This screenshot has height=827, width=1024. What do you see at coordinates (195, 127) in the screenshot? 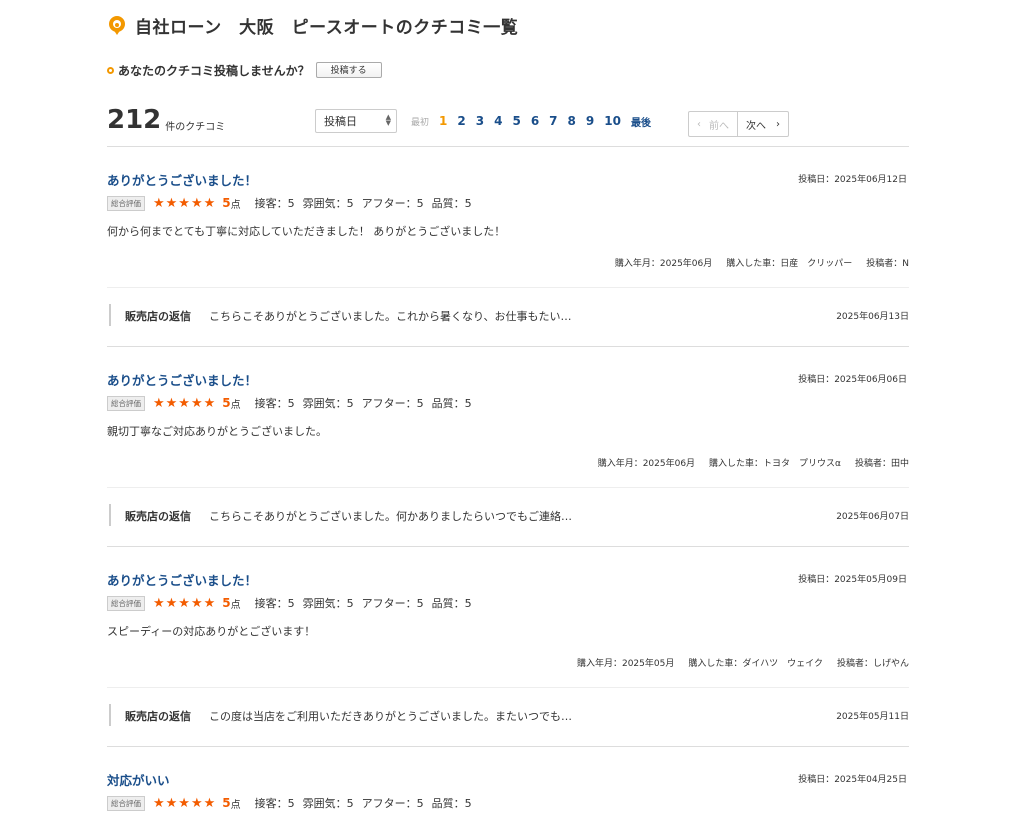
I see `review-count-label: 件のクチコミ` at bounding box center [195, 127].